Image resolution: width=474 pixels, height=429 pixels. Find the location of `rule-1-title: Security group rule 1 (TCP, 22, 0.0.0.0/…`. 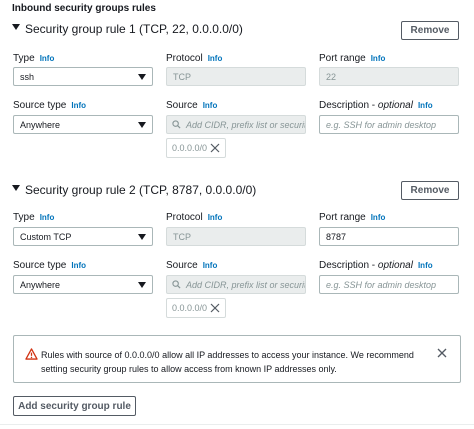

rule-1-title: Security group rule 1 (TCP, 22, 0.0.0.0/… is located at coordinates (134, 29).